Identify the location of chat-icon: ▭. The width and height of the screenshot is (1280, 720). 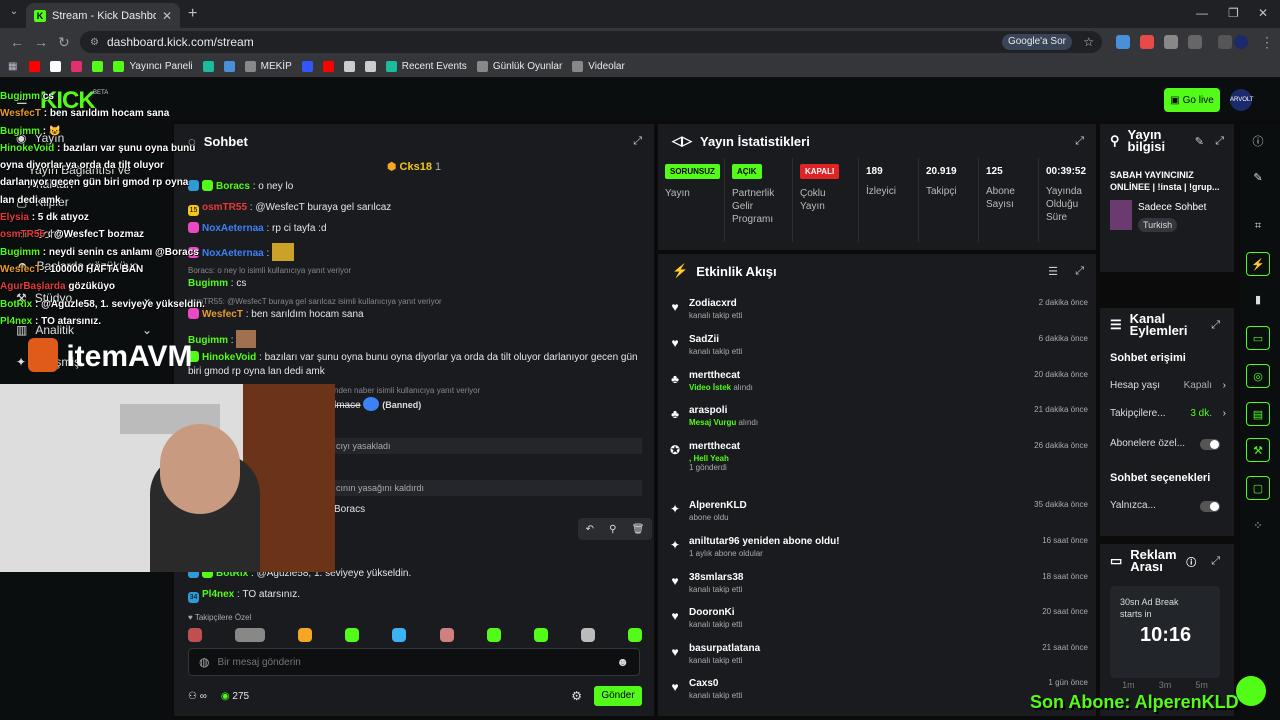
(1258, 338).